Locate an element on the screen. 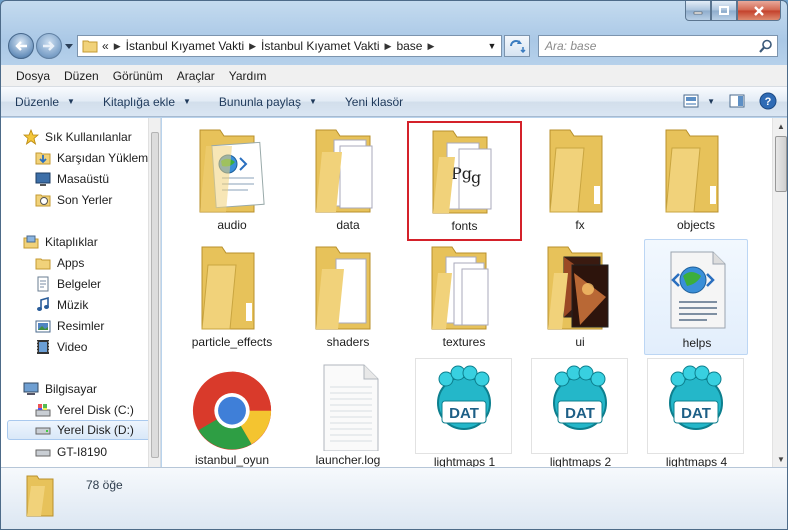 This screenshot has width=788, height=530. minimize-button is located at coordinates (698, 11).